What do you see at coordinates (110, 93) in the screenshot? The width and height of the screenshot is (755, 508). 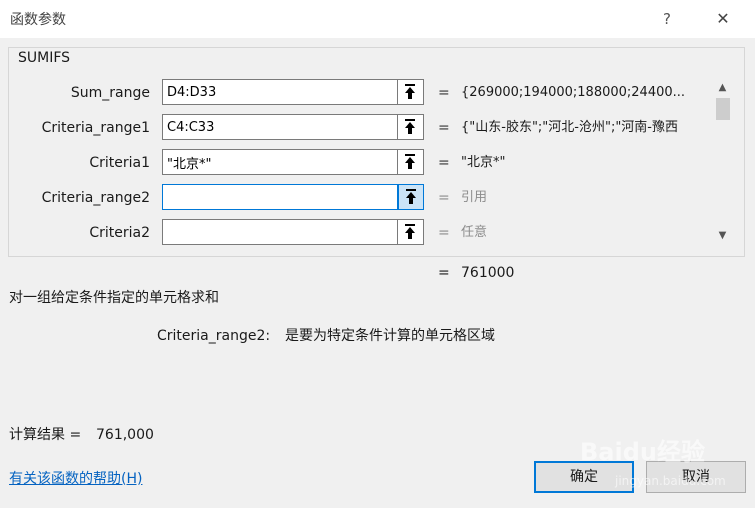 I see `arg-label-sum-range: Sum_range` at bounding box center [110, 93].